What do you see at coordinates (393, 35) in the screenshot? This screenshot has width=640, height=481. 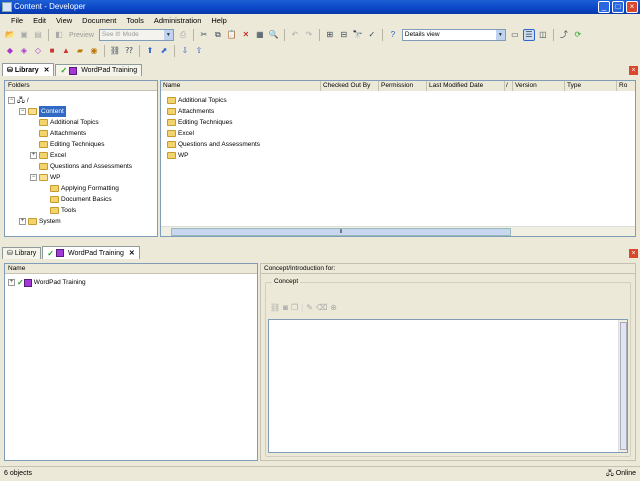 I see `help-icon: ?` at bounding box center [393, 35].